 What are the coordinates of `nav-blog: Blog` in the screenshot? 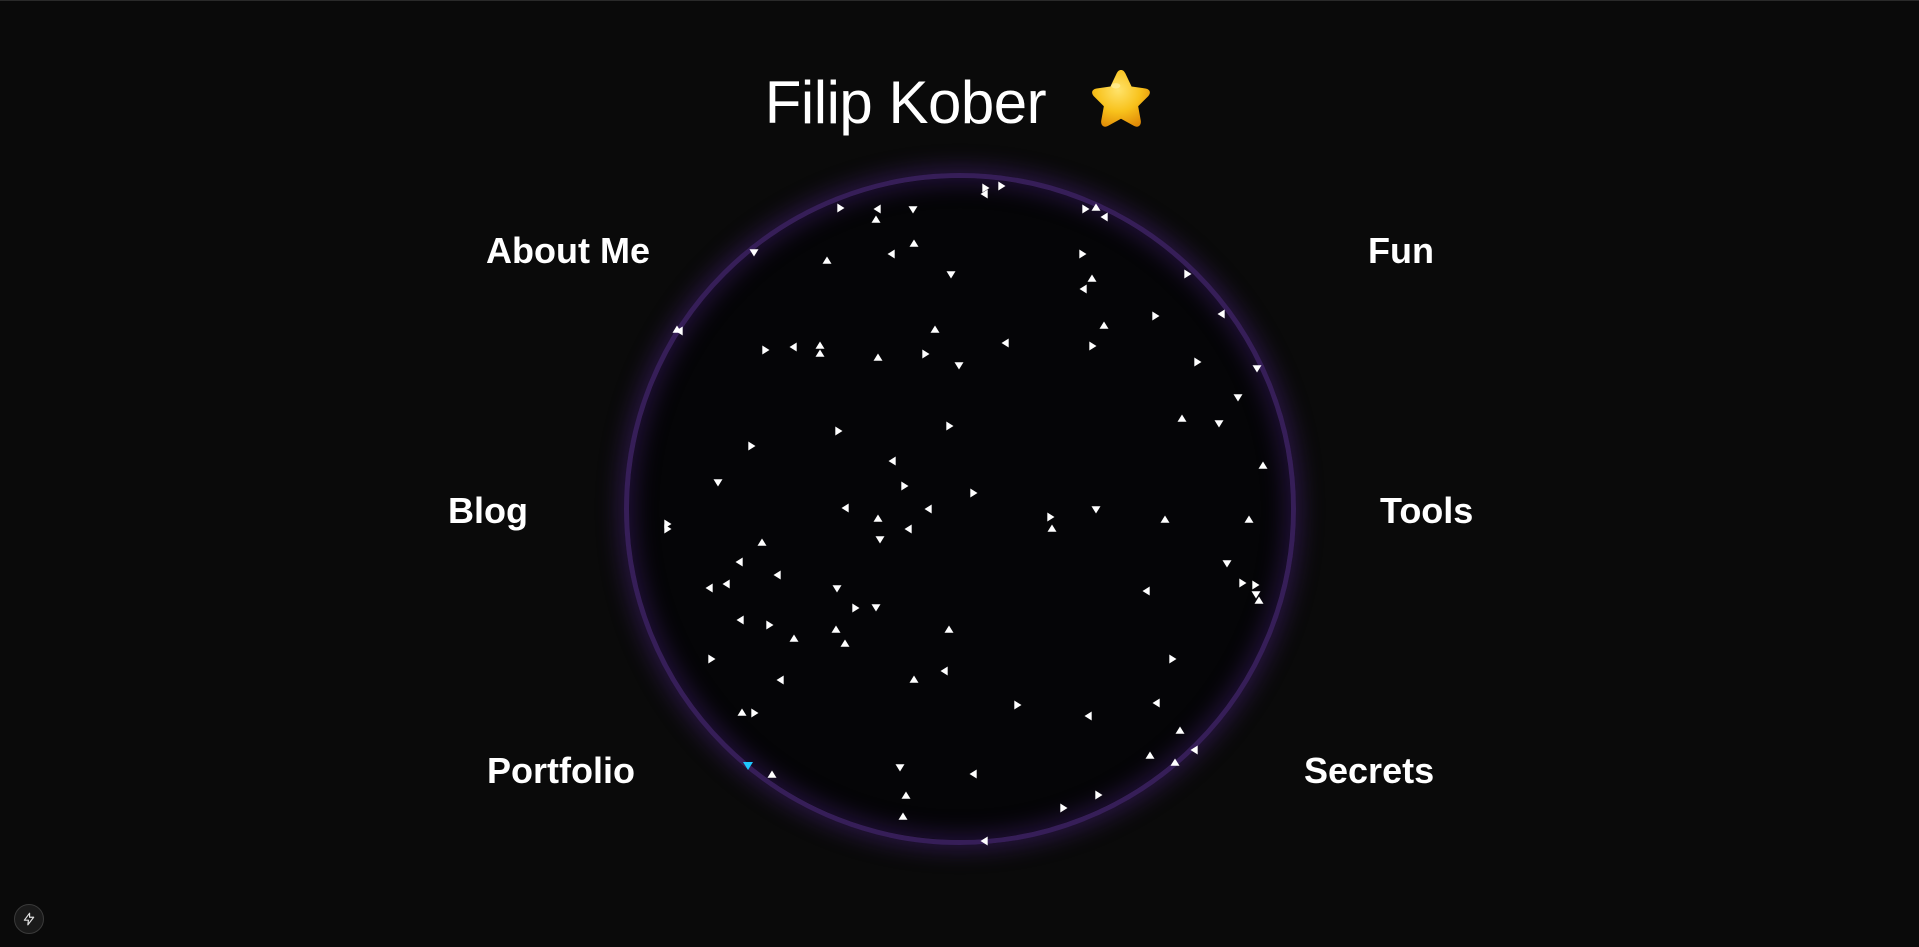 It's located at (488, 511).